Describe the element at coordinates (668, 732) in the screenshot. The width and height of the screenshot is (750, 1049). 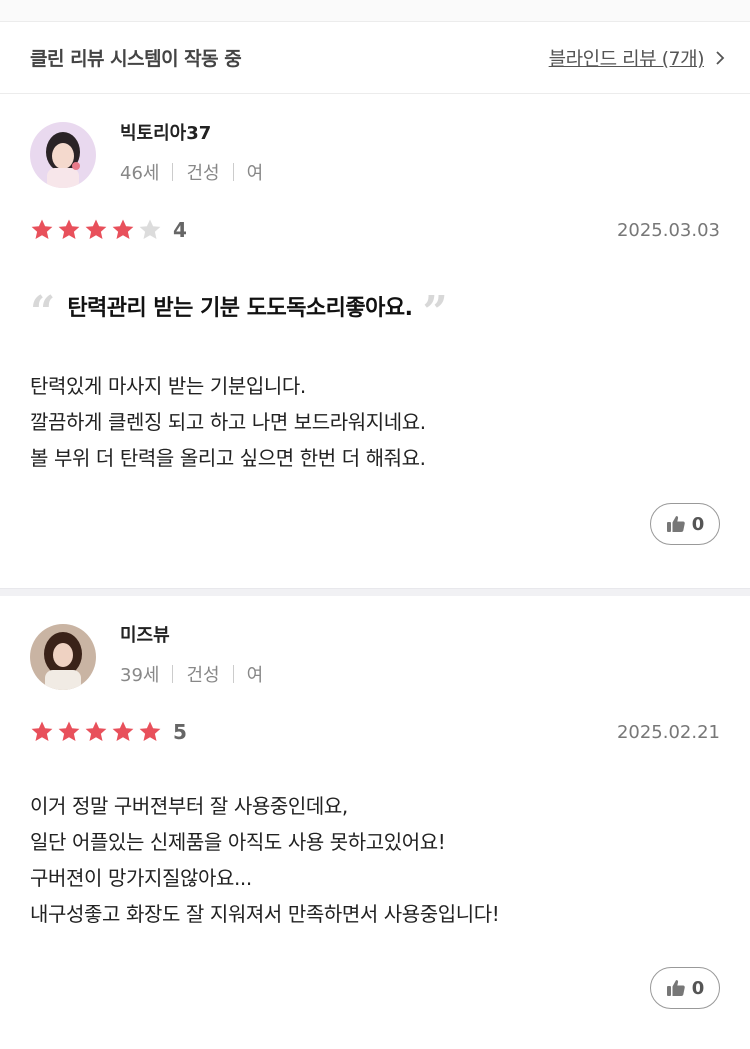
I see `review-date: 2025.02.21` at that location.